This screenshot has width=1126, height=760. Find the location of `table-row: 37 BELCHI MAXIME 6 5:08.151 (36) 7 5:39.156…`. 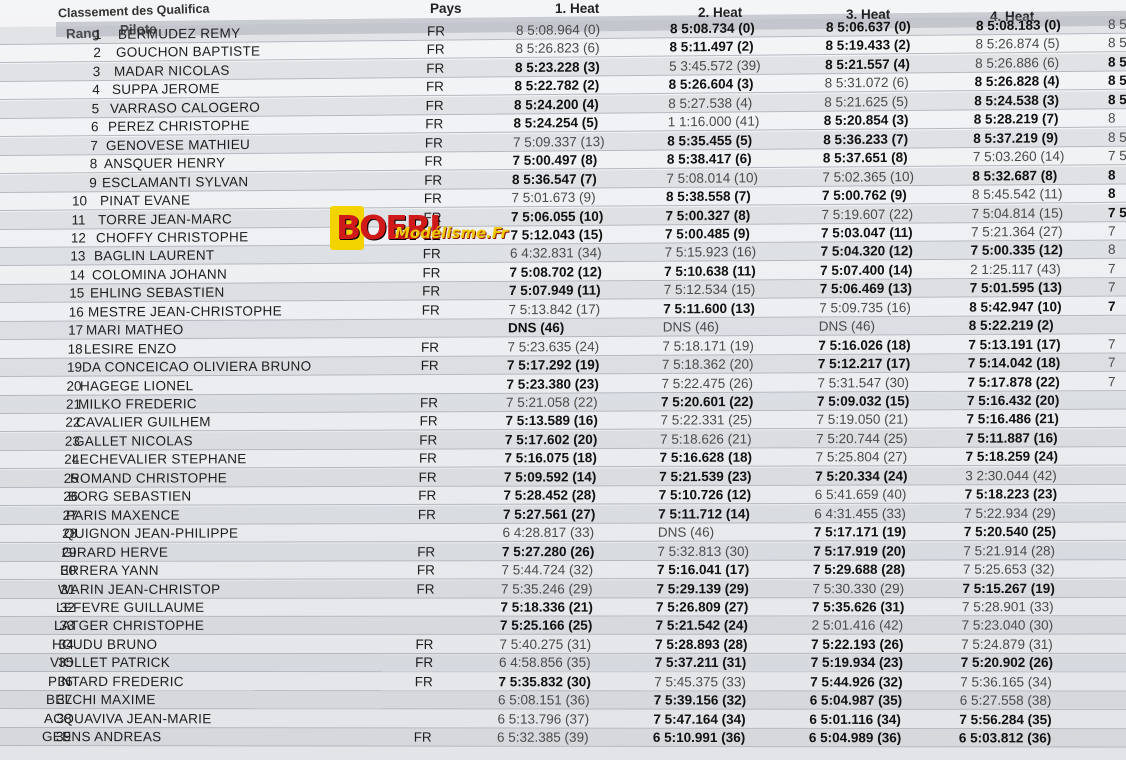

table-row: 37 BELCHI MAXIME 6 5:08.151 (36) 7 5:39.156… is located at coordinates (563, 701).